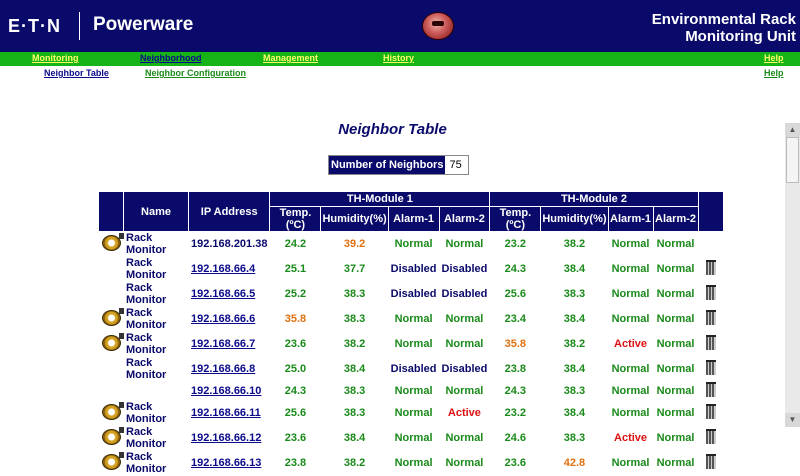 This screenshot has width=800, height=476. I want to click on logo-divider, so click(79, 26).